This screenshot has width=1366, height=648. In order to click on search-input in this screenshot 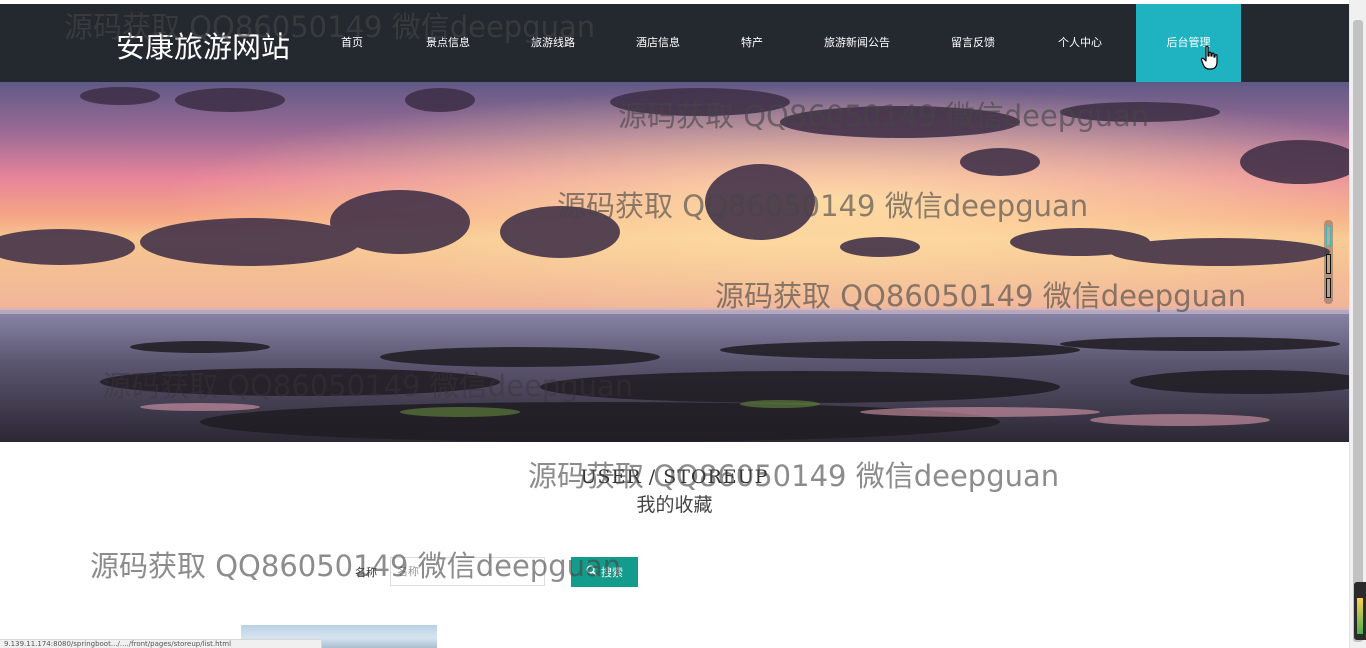, I will do `click(467, 571)`.